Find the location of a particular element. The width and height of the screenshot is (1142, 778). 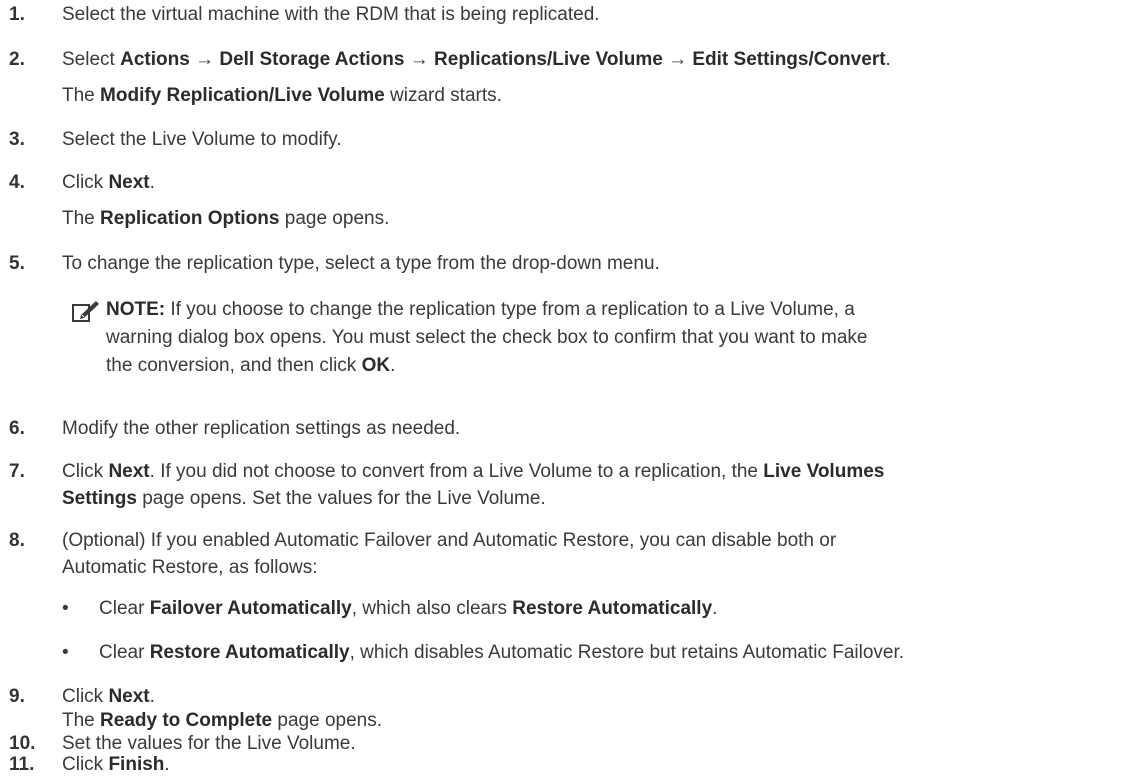

step-text: Click Finish. is located at coordinates (116, 764).